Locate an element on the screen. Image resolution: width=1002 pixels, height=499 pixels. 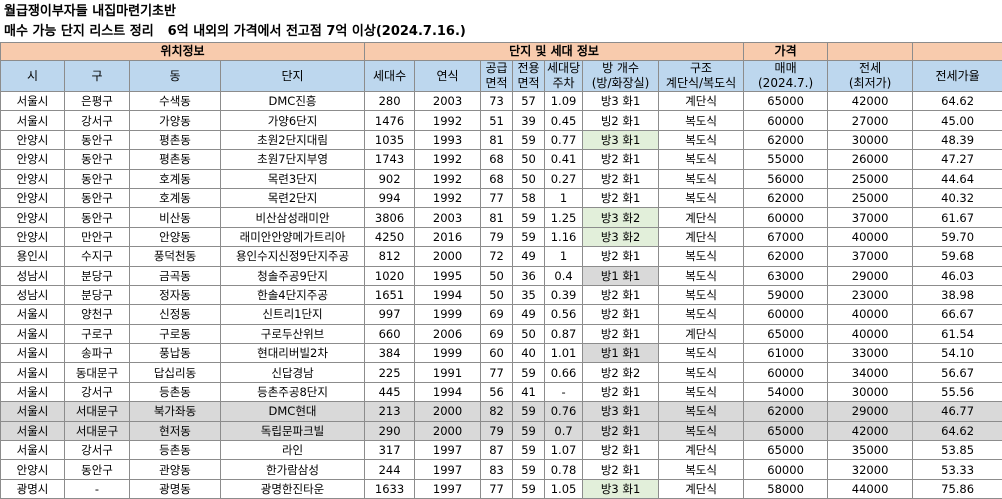
cell-danji: 신트리1단지 is located at coordinates (293, 314).